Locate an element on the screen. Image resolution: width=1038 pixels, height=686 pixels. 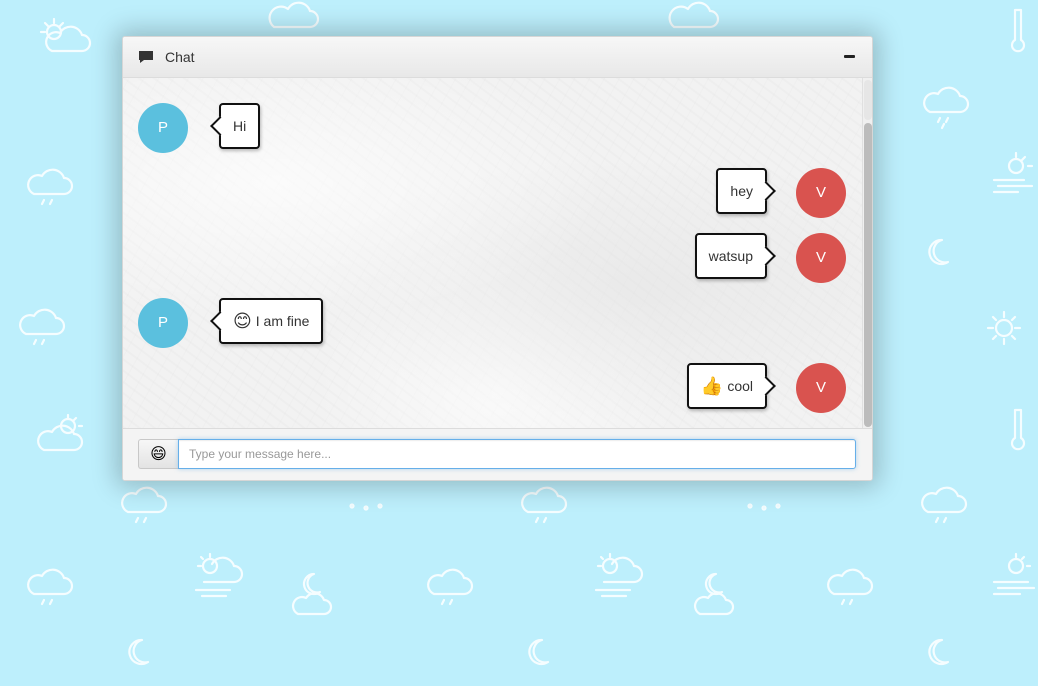
chat-header: Chat is located at coordinates (497, 57).